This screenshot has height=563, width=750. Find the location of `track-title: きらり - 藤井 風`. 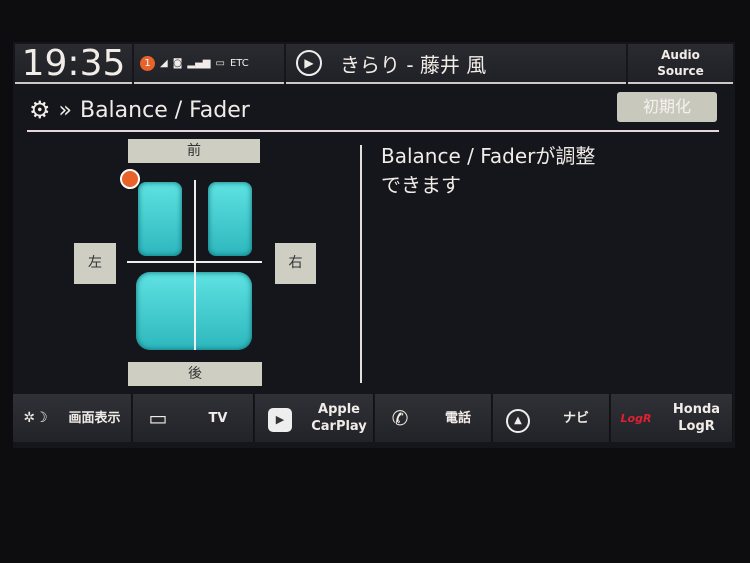

track-title: きらり - 藤井 風 is located at coordinates (413, 64).